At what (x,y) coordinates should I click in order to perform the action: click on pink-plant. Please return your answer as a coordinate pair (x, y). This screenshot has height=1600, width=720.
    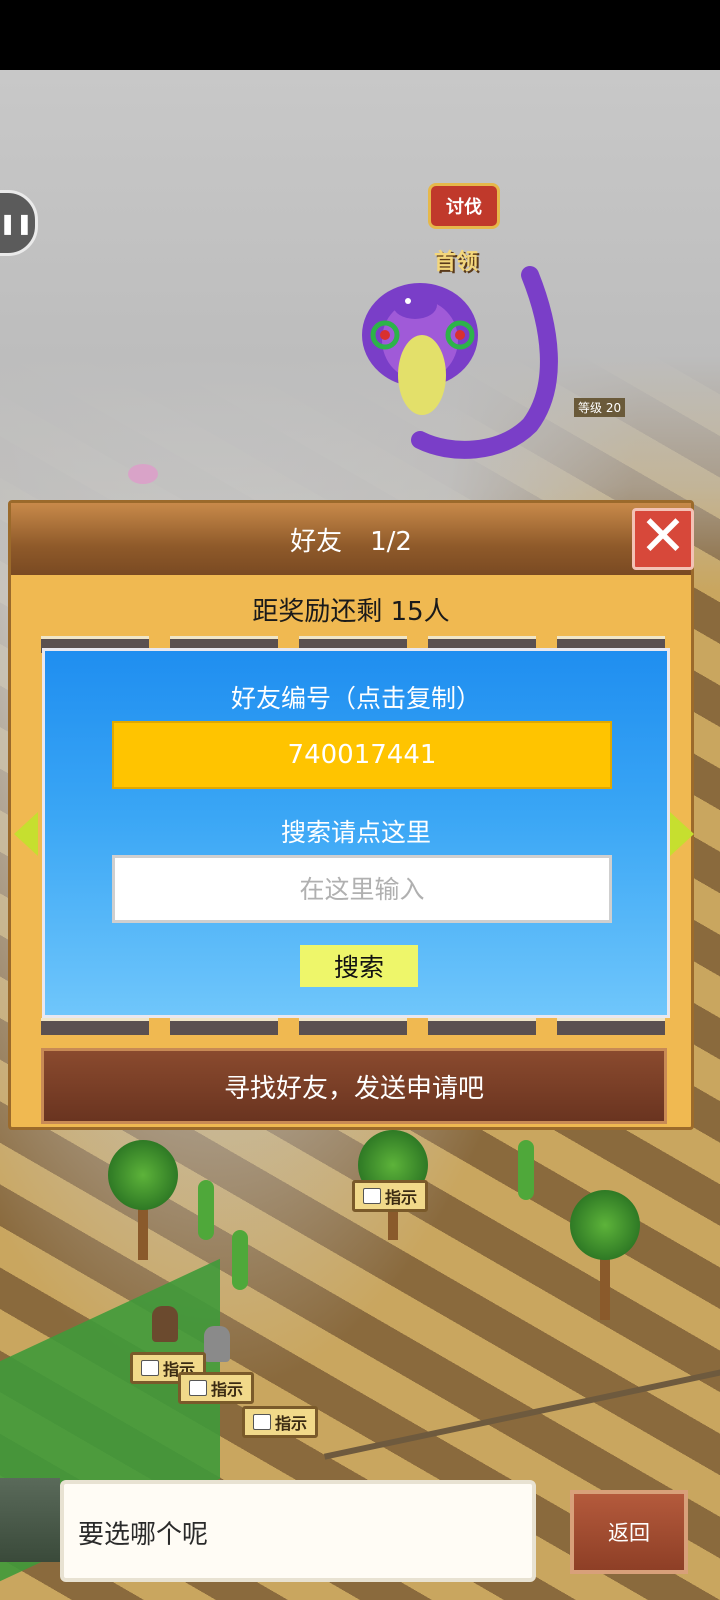
    Looking at the image, I should click on (143, 474).